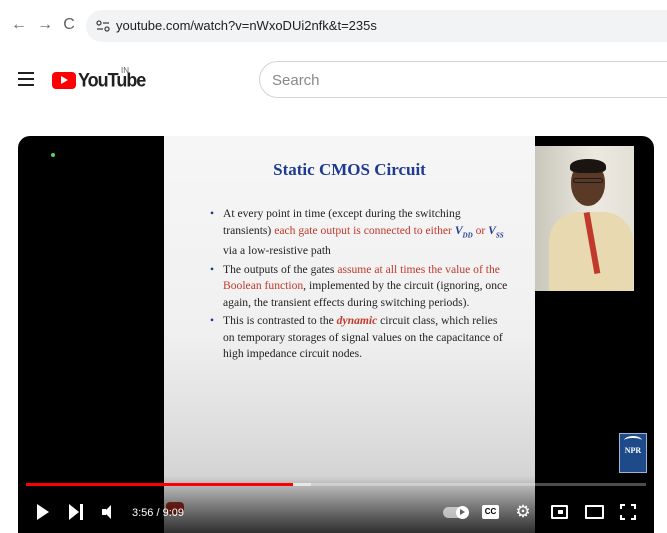  I want to click on hamburger-menu-icon, so click(26, 79).